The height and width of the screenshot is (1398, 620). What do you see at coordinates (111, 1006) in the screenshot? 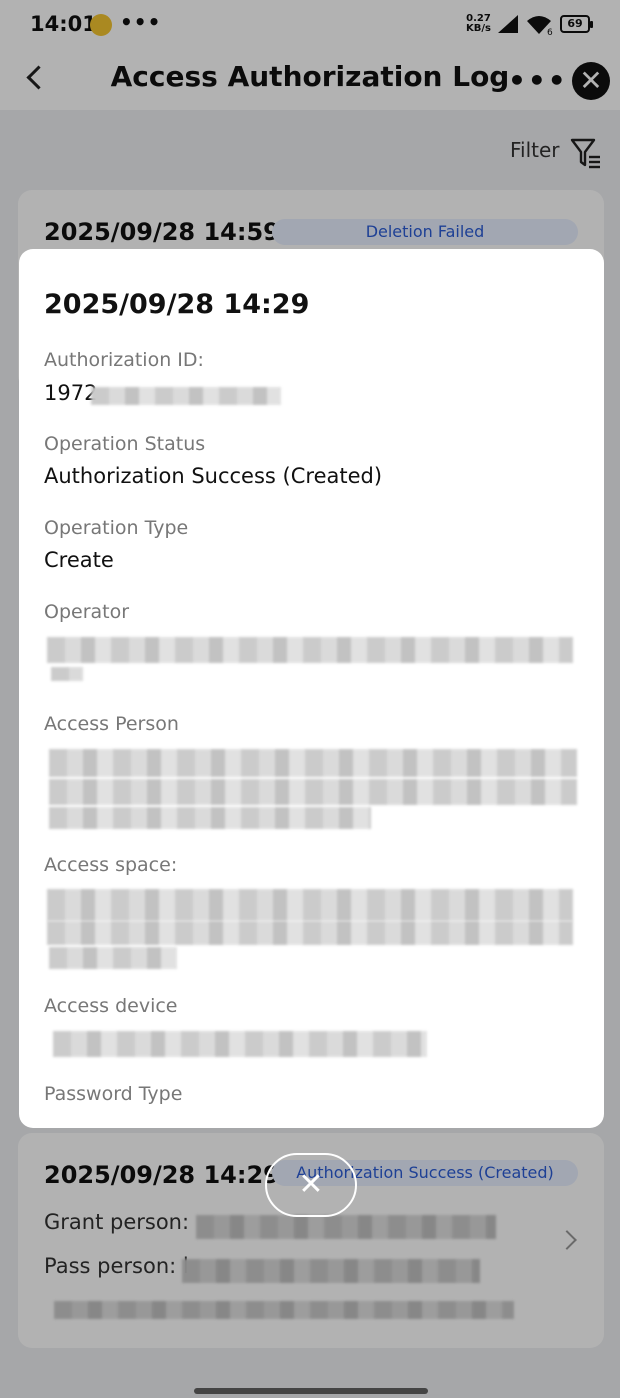
I see `access-device-label: Access device` at bounding box center [111, 1006].